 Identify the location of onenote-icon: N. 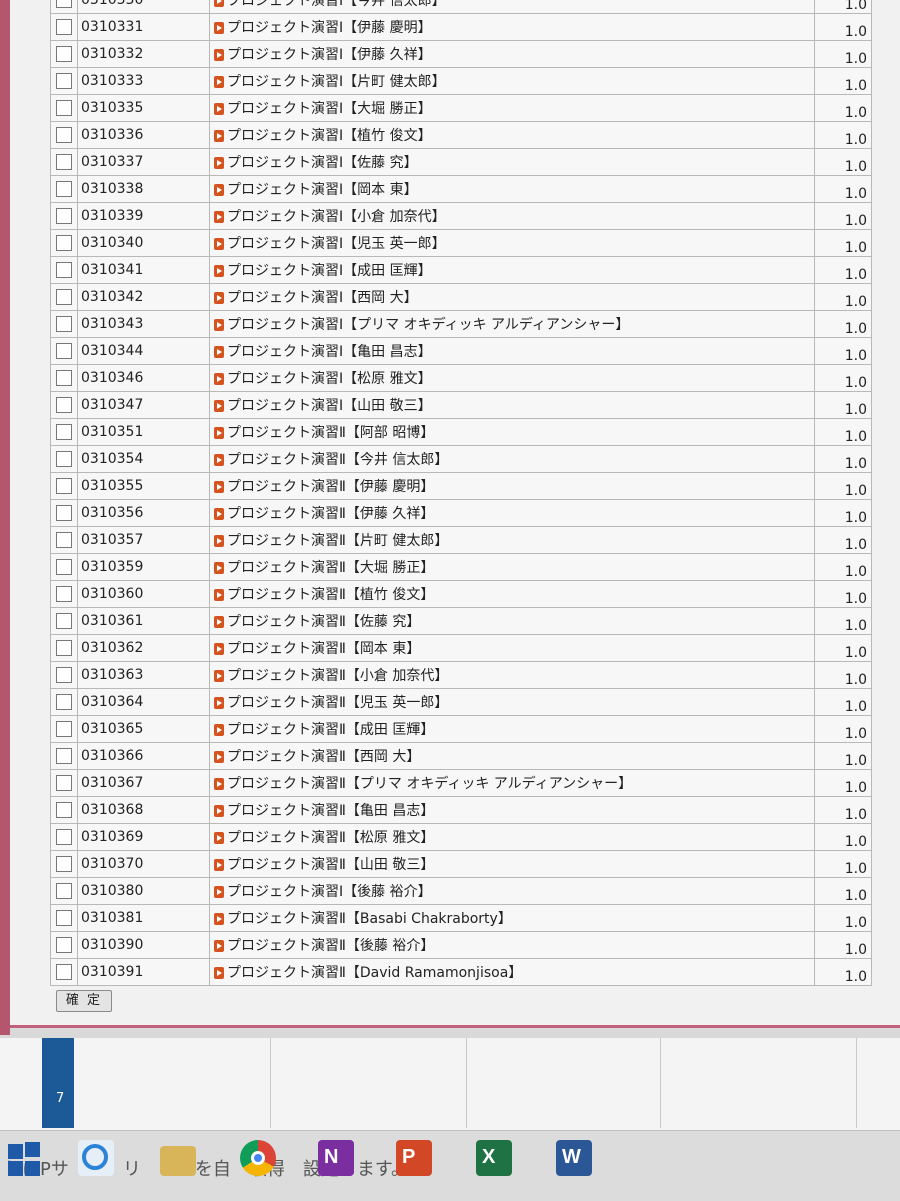
(336, 1158).